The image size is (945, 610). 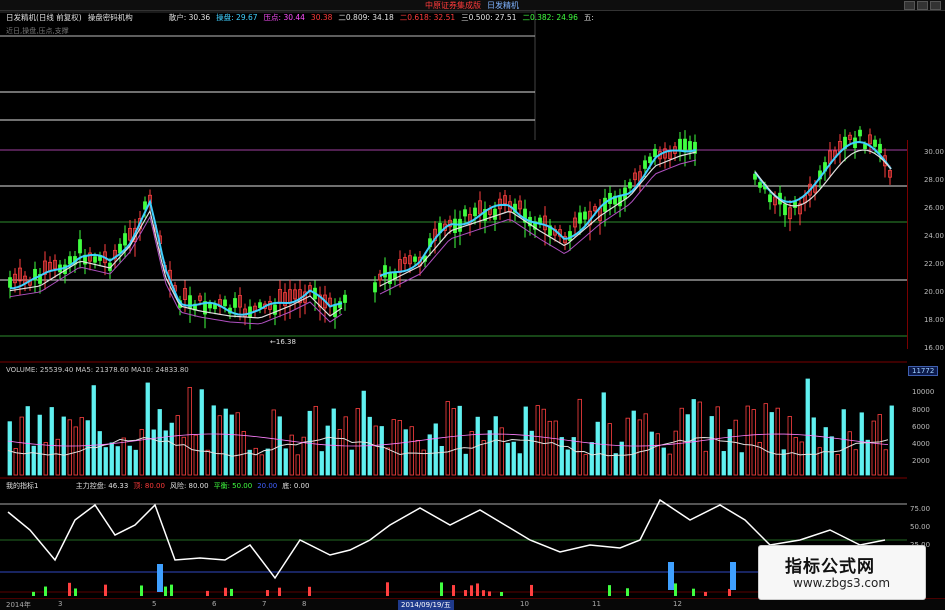 I want to click on date-label: 7, so click(x=264, y=604).